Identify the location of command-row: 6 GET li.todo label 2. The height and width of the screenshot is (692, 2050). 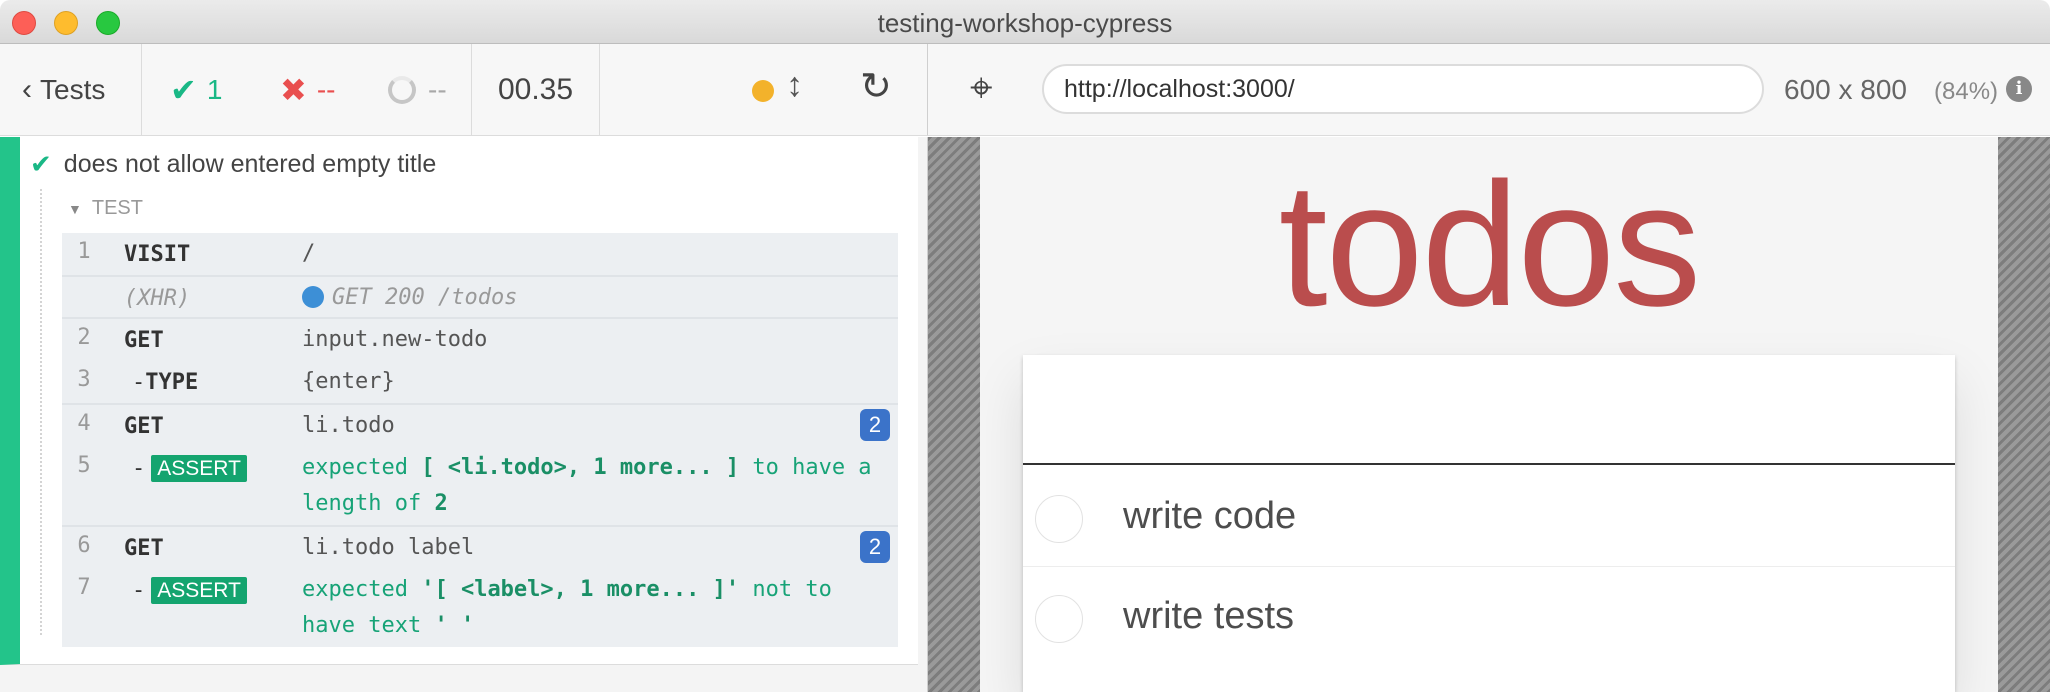
(480, 548).